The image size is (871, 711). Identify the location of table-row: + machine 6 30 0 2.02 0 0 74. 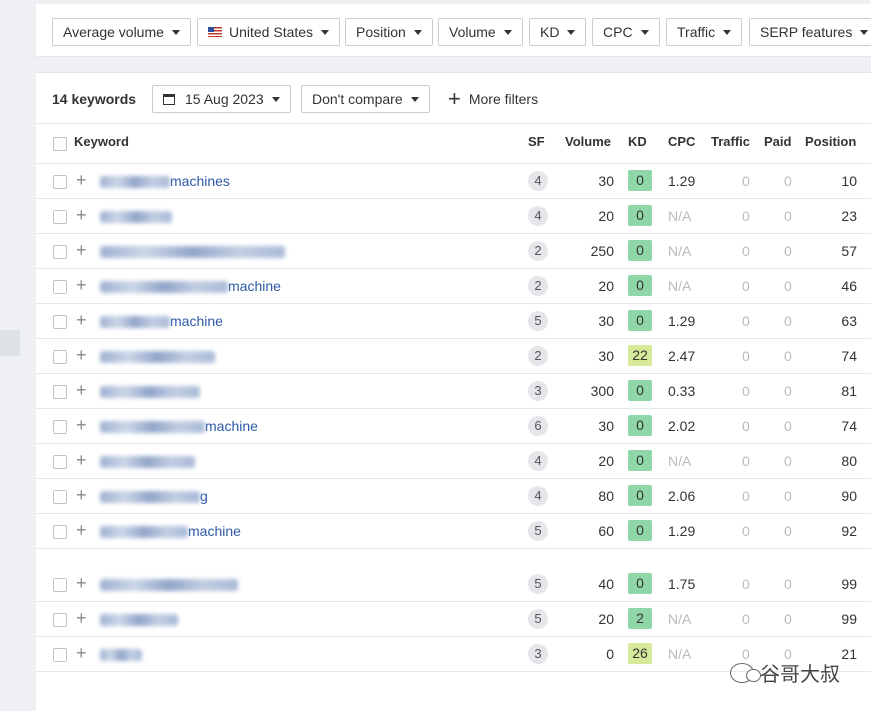
(453, 426).